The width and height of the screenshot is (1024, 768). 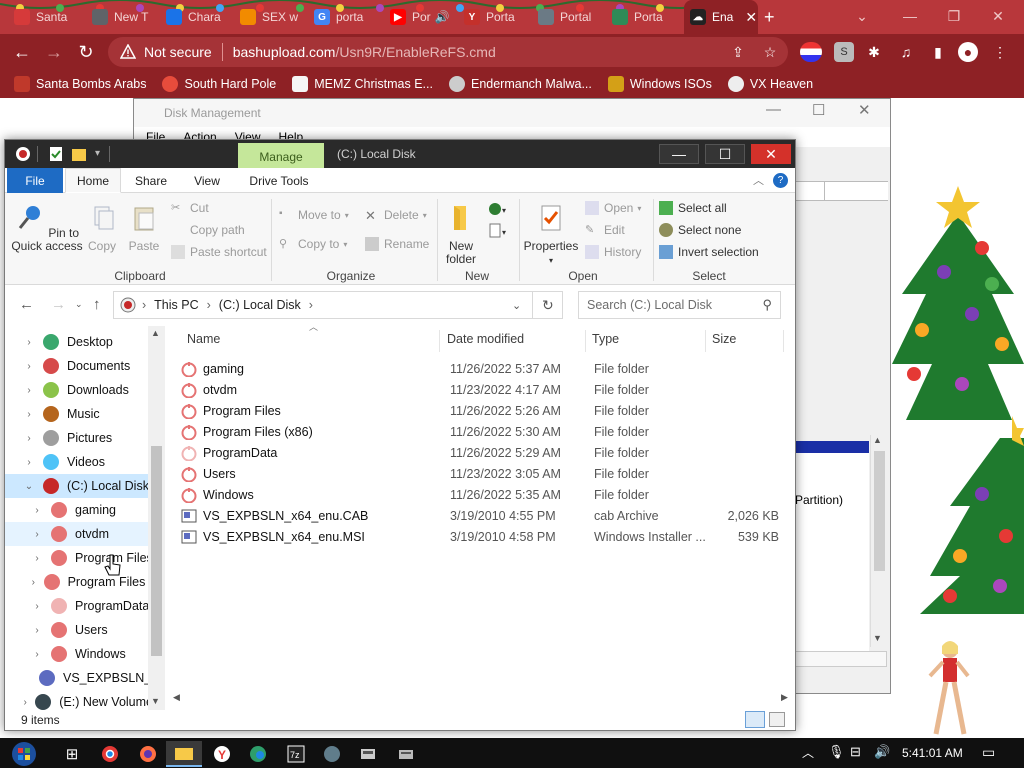 I want to click on firefox-taskbar-icon, so click(x=148, y=754).